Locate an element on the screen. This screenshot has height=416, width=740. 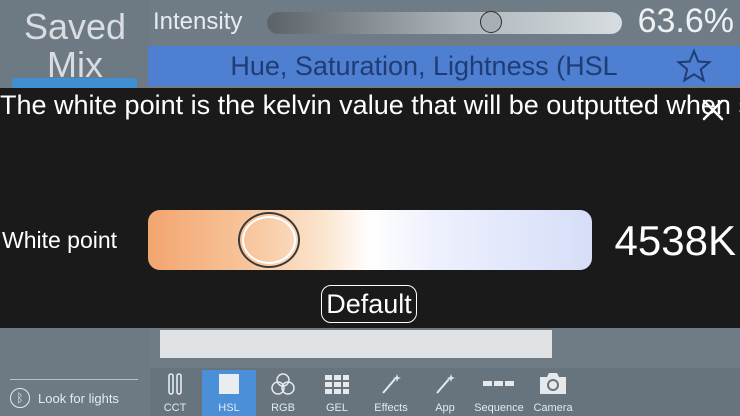
tab-effects: Effects is located at coordinates (391, 393).